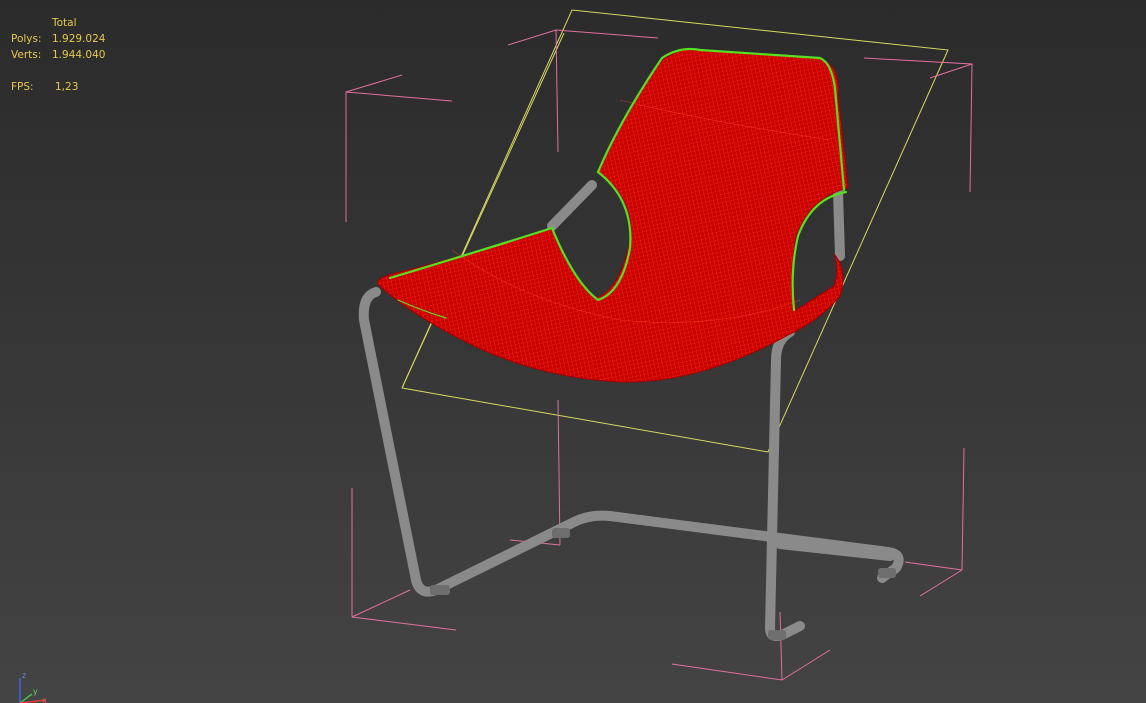 The image size is (1146, 703). Describe the element at coordinates (22, 87) in the screenshot. I see `fps-label: FPS:` at that location.